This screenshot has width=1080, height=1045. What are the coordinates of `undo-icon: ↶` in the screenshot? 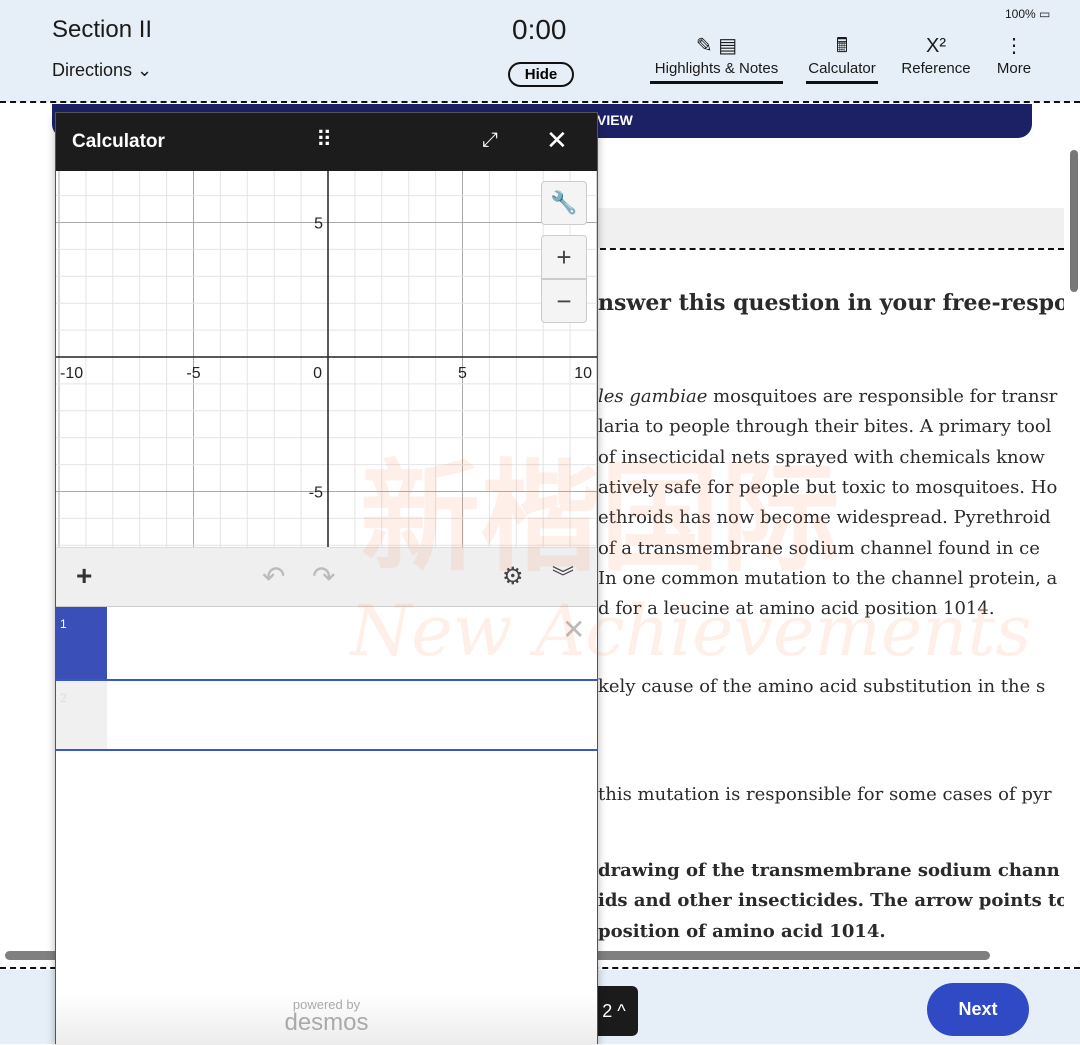 It's located at (273, 576).